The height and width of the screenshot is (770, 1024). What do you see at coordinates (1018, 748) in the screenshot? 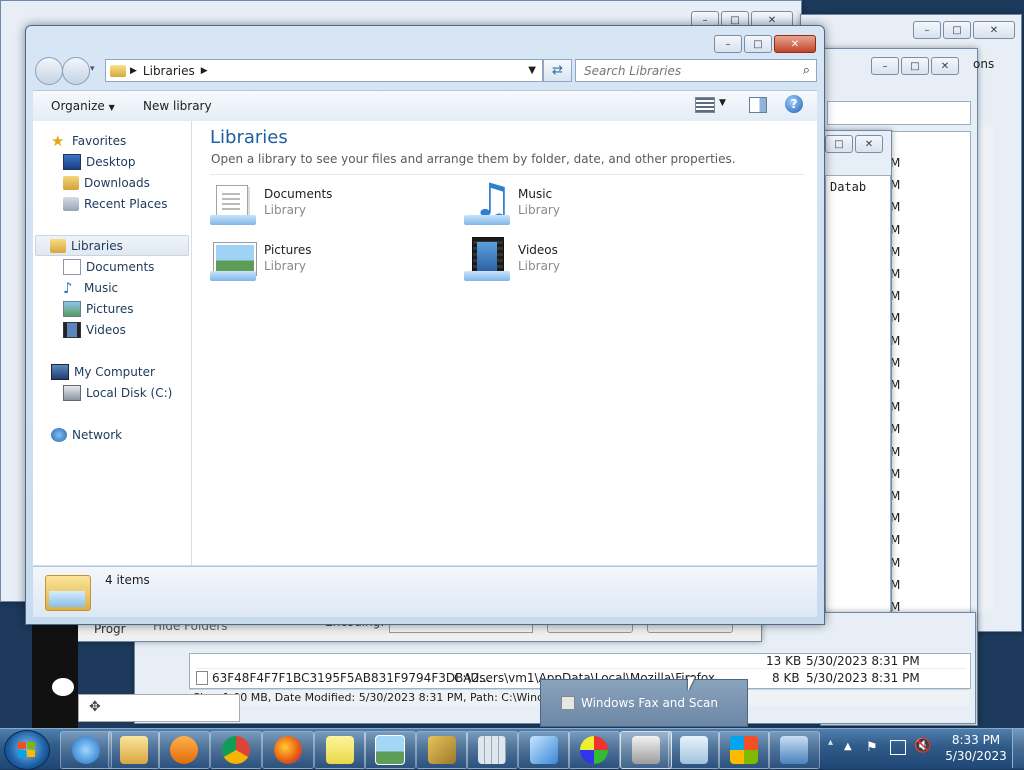
I see `show-desktop-button` at bounding box center [1018, 748].